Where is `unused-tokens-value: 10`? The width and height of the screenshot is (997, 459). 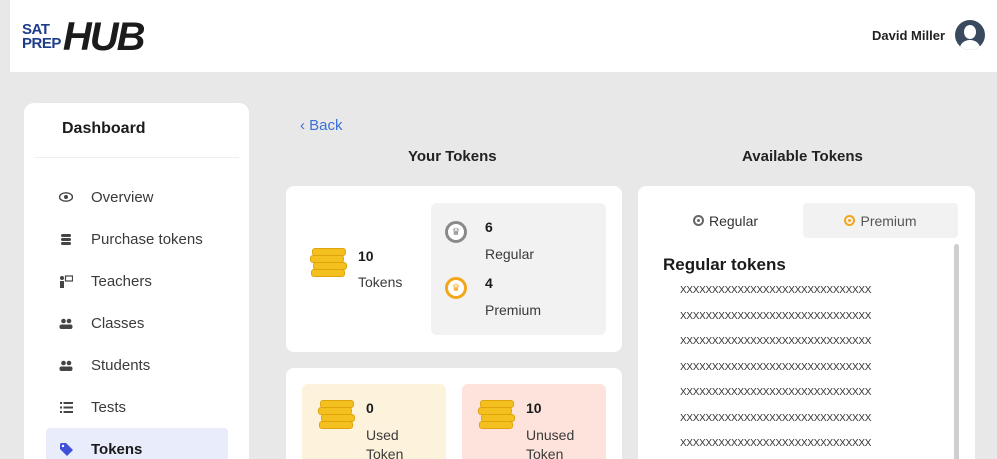
unused-tokens-value: 10 is located at coordinates (534, 408).